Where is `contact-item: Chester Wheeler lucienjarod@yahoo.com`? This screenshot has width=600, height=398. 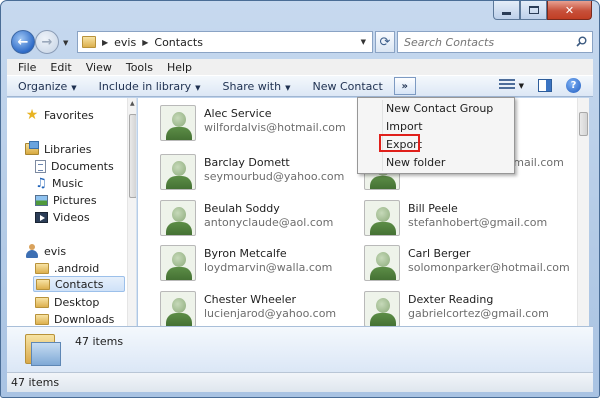
contact-item: Chester Wheeler lucienjarod@yahoo.com is located at coordinates (248, 308).